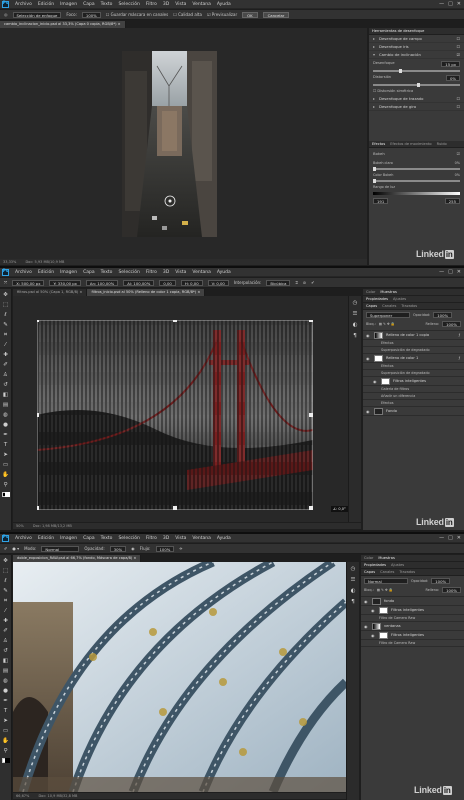 The height and width of the screenshot is (800, 464). What do you see at coordinates (278, 282) in the screenshot?
I see `interpolation-select: Bicúbica` at bounding box center [278, 282].